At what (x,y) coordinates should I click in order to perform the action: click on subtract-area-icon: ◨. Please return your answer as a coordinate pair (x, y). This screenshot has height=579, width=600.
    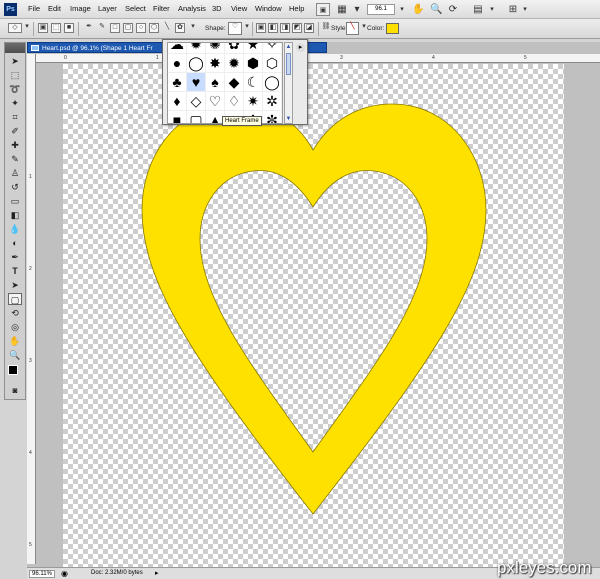
    Looking at the image, I should click on (285, 28).